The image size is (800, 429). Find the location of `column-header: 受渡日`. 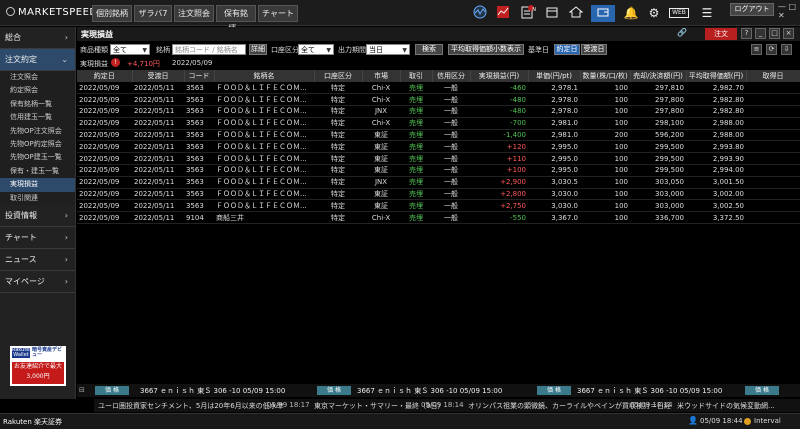

column-header: 受渡日 is located at coordinates (158, 76).